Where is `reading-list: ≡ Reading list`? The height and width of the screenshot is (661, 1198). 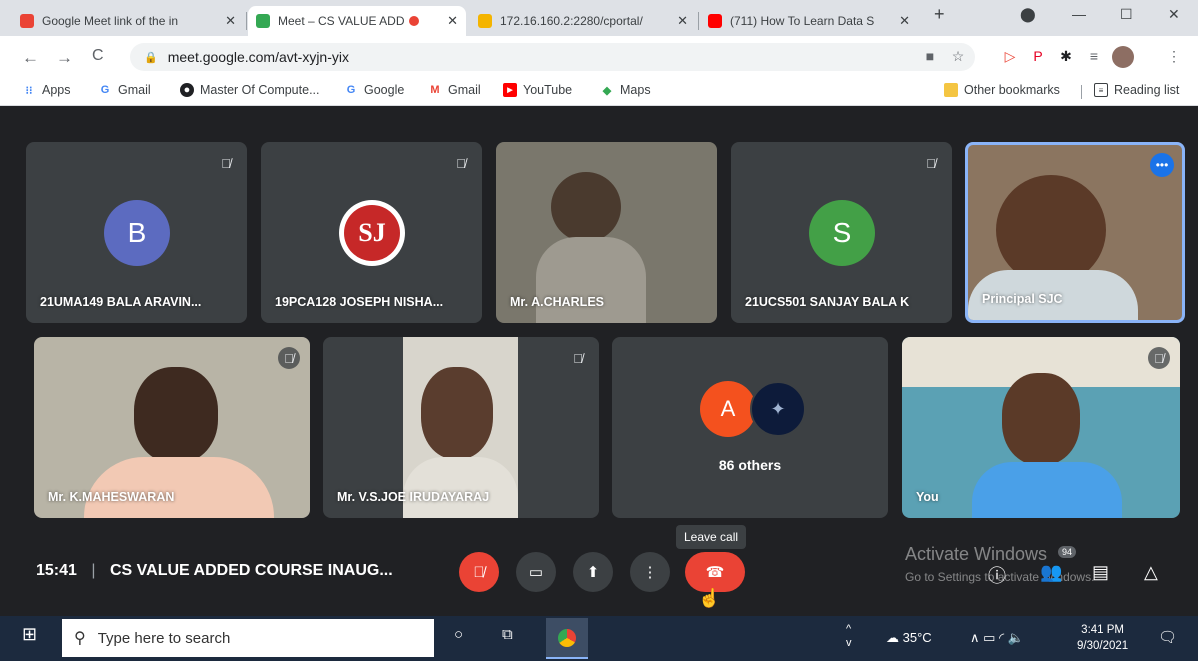
reading-list: ≡ Reading list is located at coordinates (1136, 90).